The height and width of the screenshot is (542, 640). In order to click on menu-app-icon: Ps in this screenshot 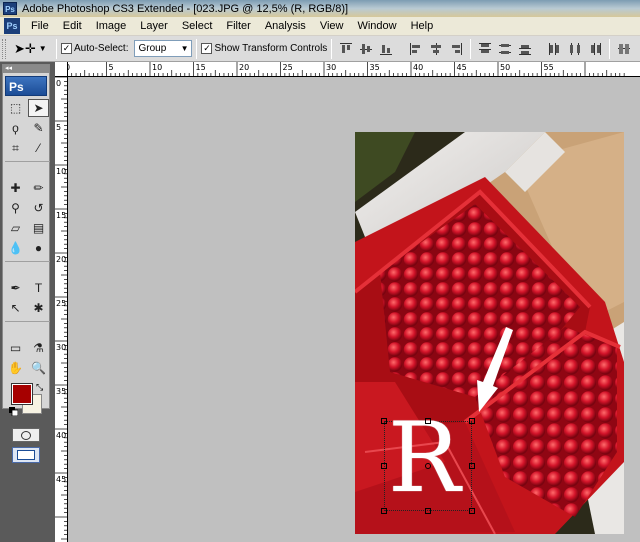, I will do `click(12, 26)`.